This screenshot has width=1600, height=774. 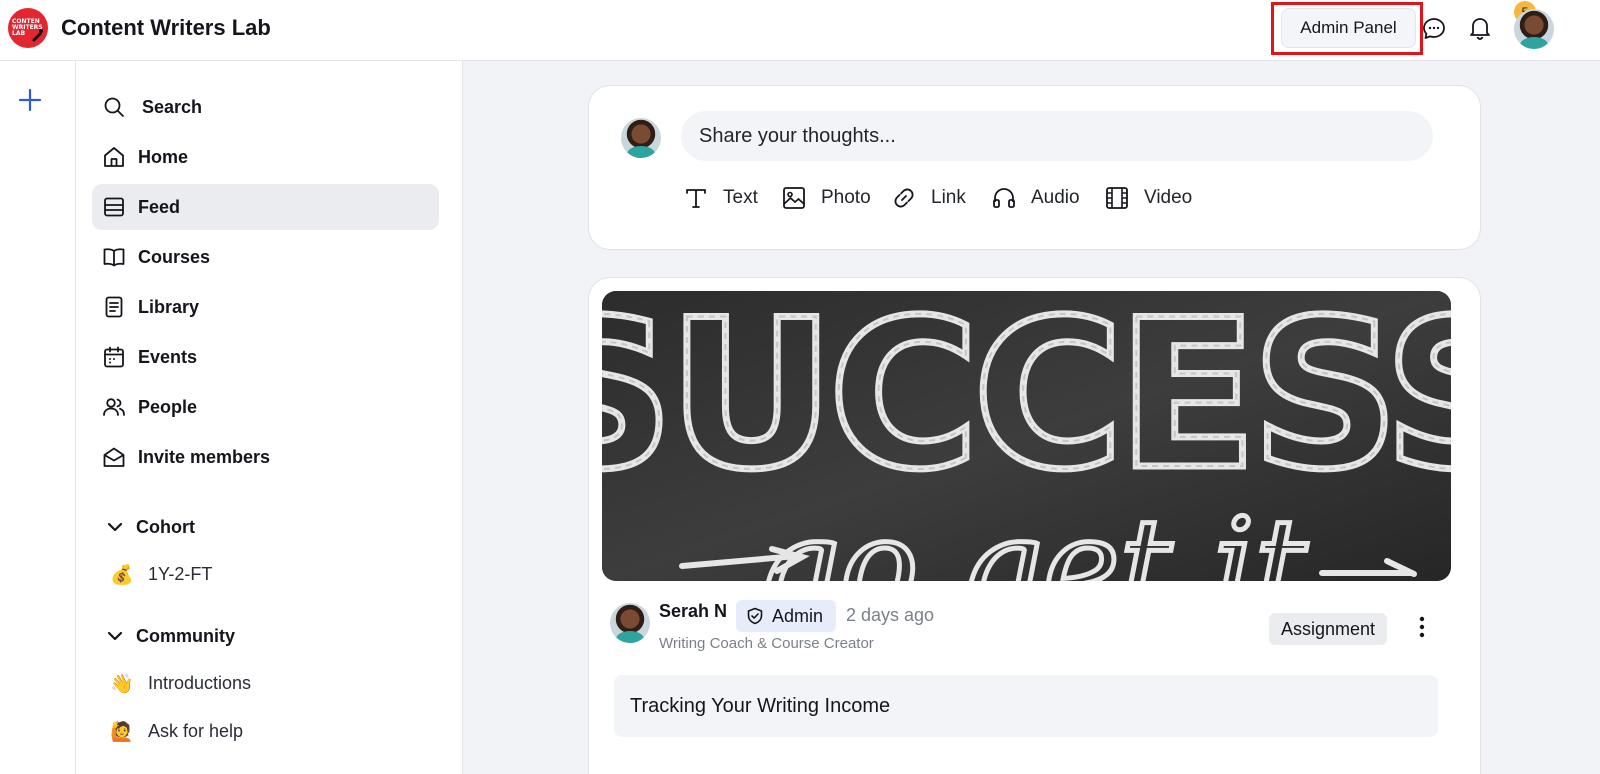 What do you see at coordinates (1328, 629) in the screenshot?
I see `post-topic-tag: Assignment` at bounding box center [1328, 629].